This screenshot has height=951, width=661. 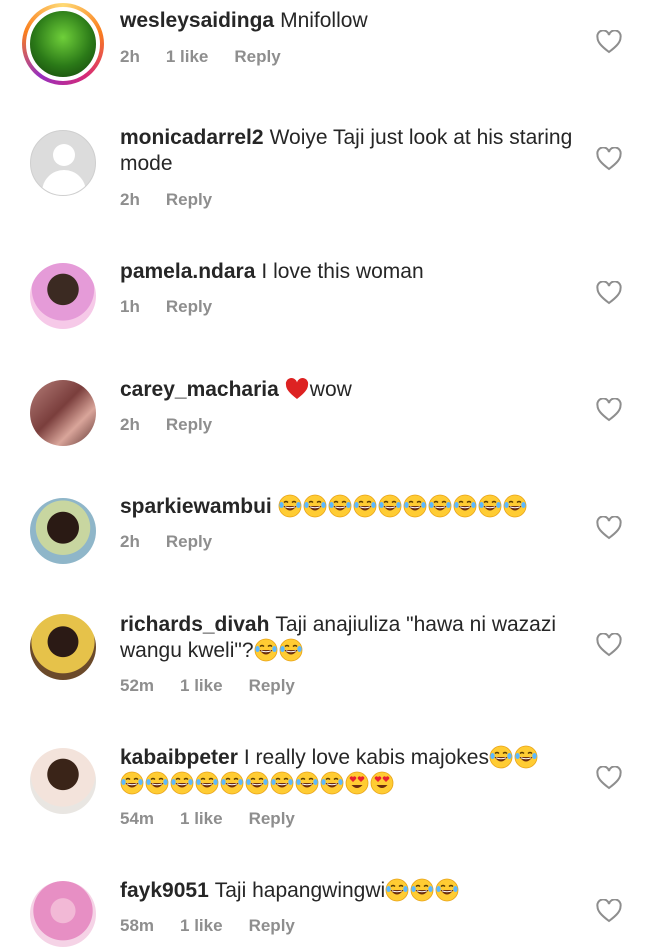 I want to click on timestamp: 52m, so click(x=137, y=685).